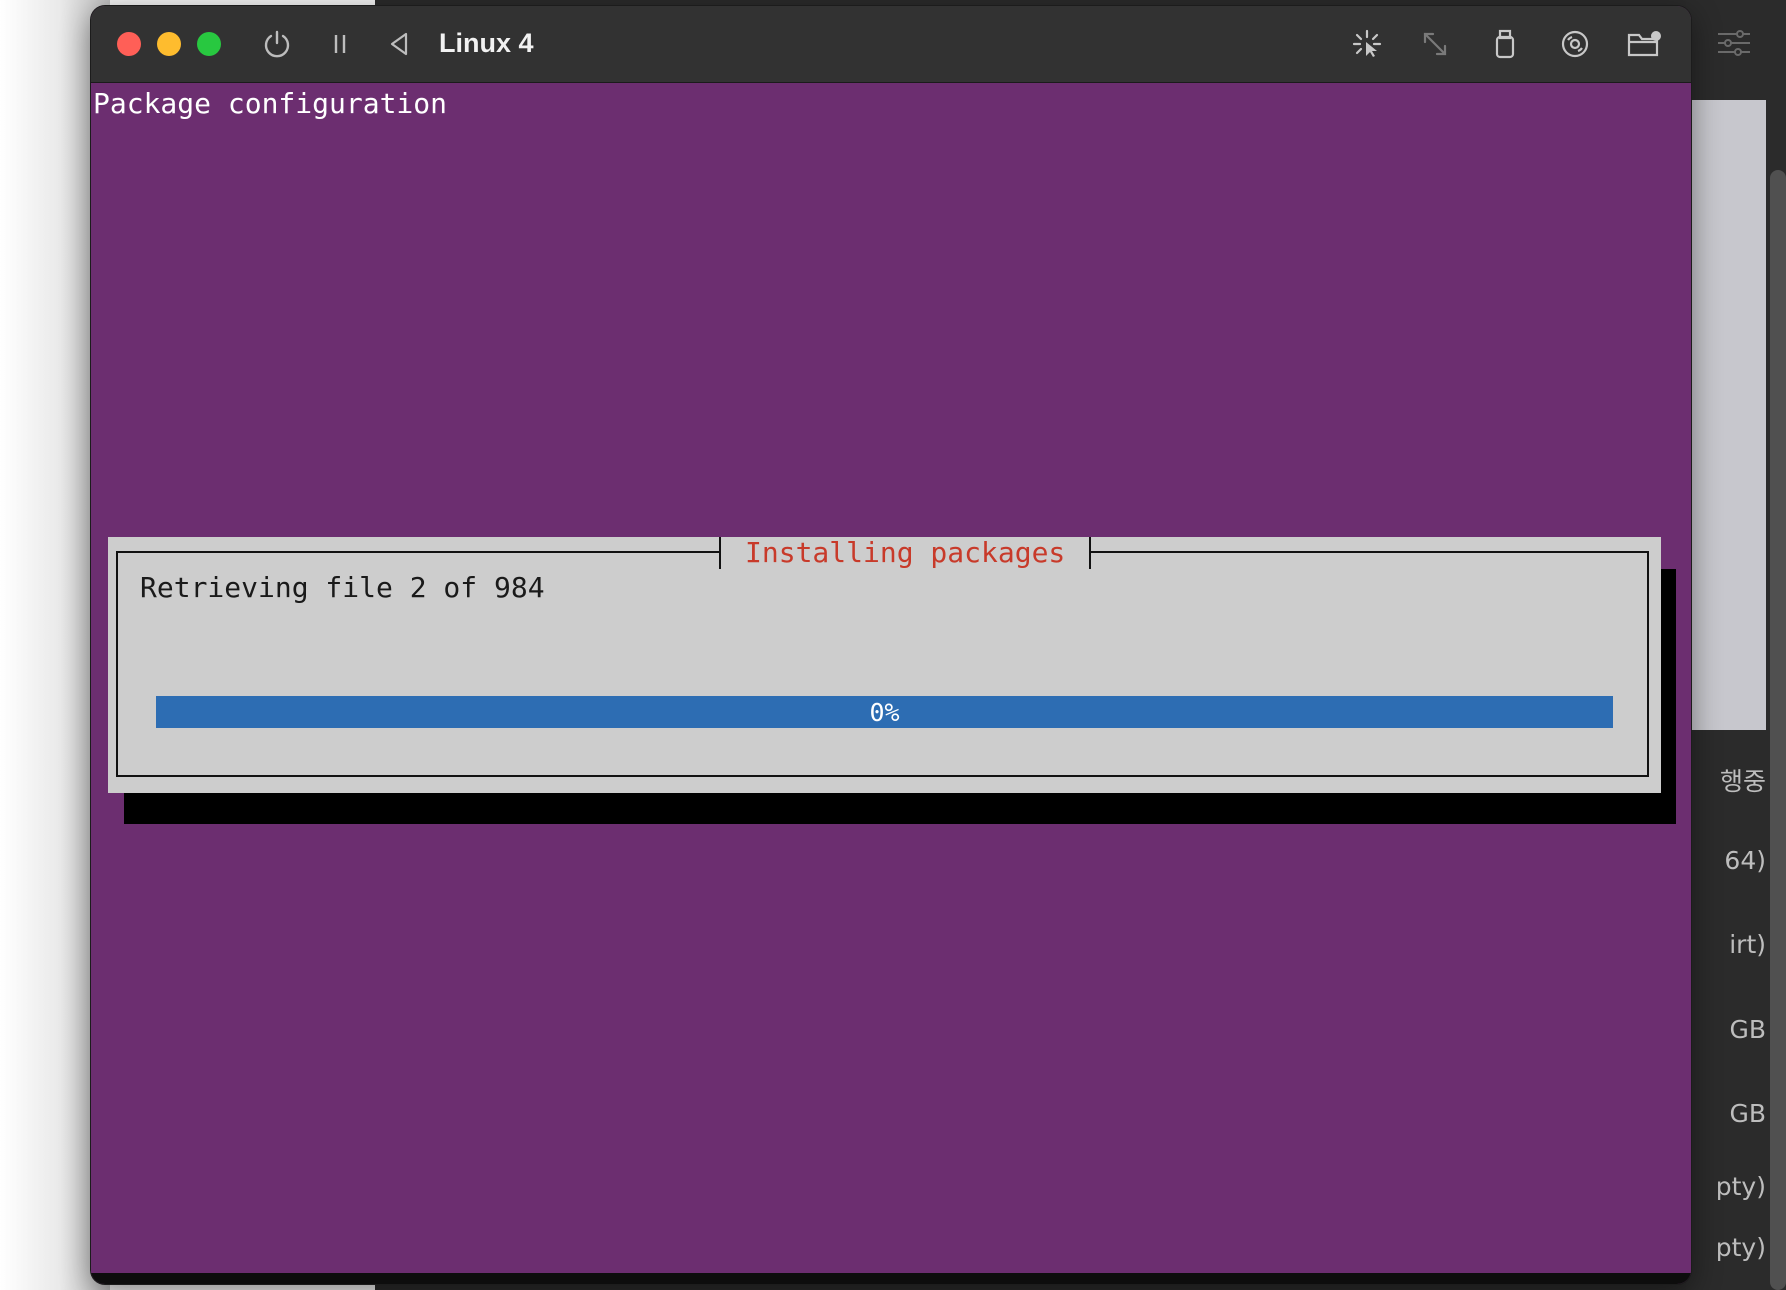 Image resolution: width=1786 pixels, height=1290 pixels. What do you see at coordinates (340, 44) in the screenshot?
I see `pause-icon` at bounding box center [340, 44].